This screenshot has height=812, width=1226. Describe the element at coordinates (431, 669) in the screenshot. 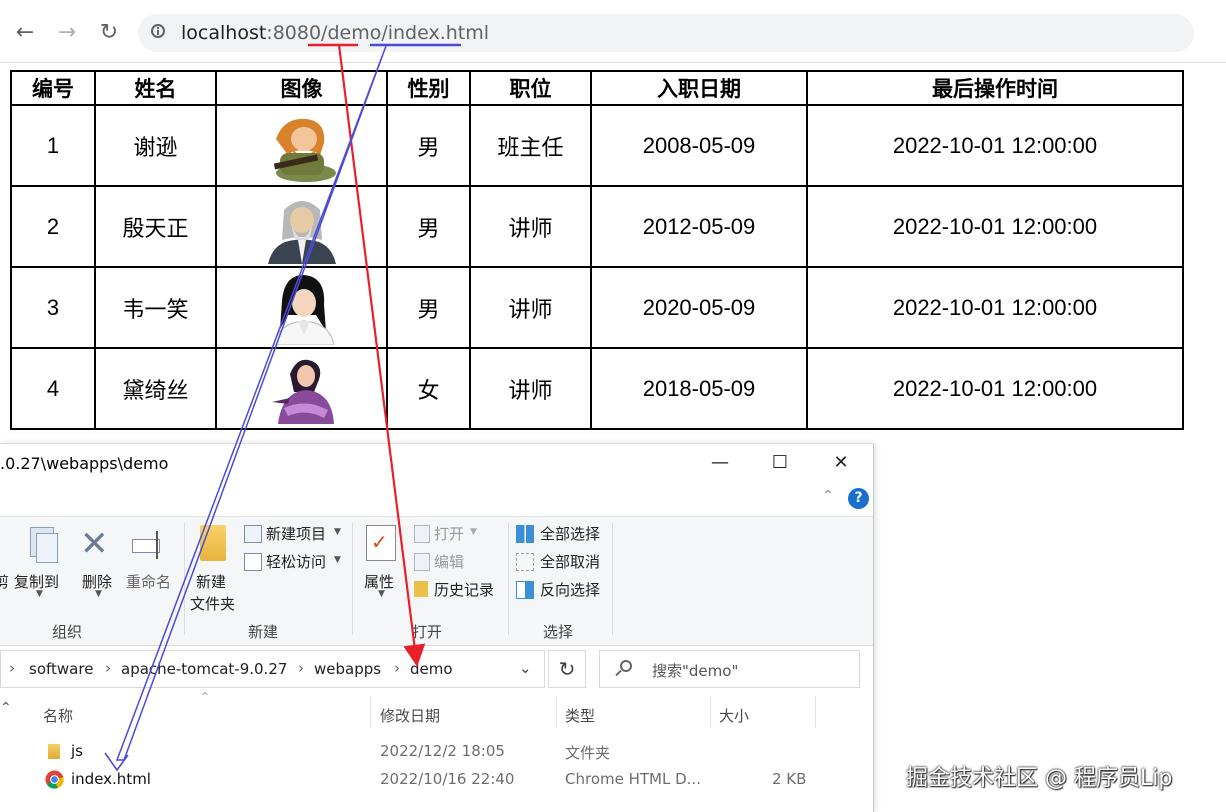

I see `breadcrumb-item: demo` at that location.